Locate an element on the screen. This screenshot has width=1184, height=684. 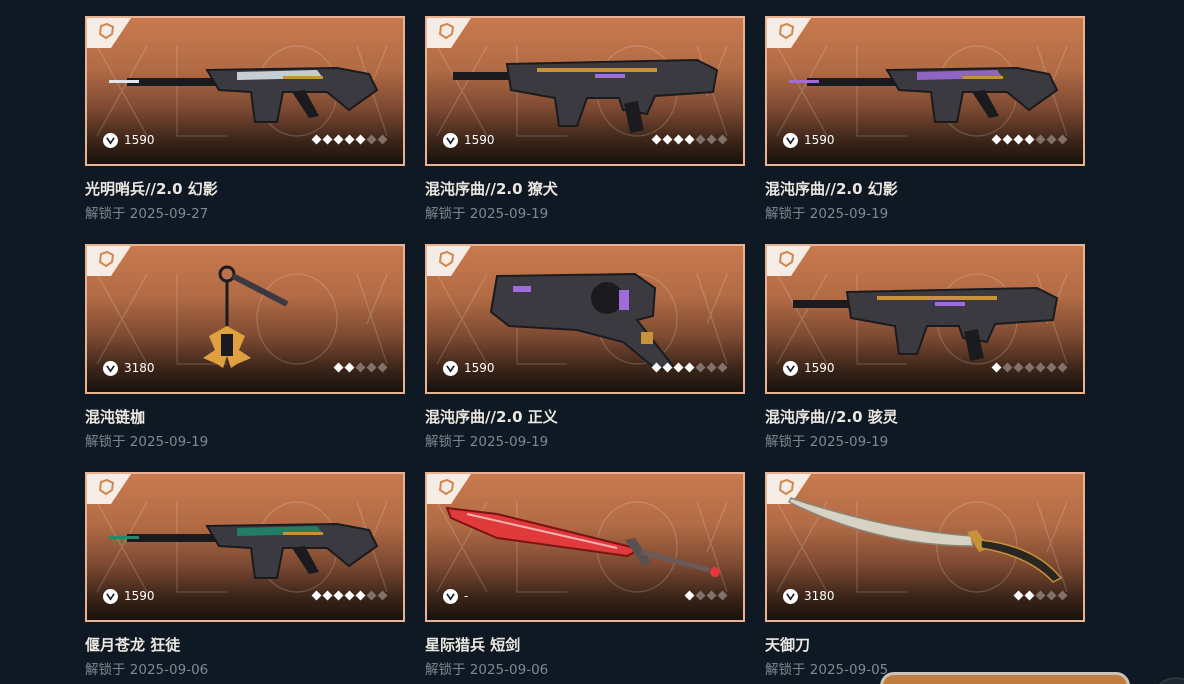
skin-name: 混沌序曲//2.0 幻影 is located at coordinates (831, 189).